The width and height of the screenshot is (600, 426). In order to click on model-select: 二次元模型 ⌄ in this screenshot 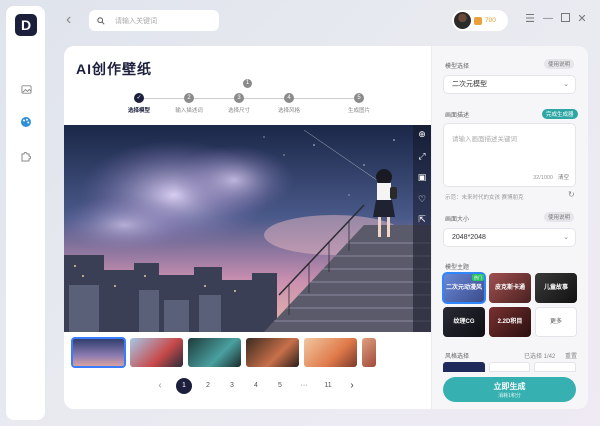, I will do `click(509, 84)`.